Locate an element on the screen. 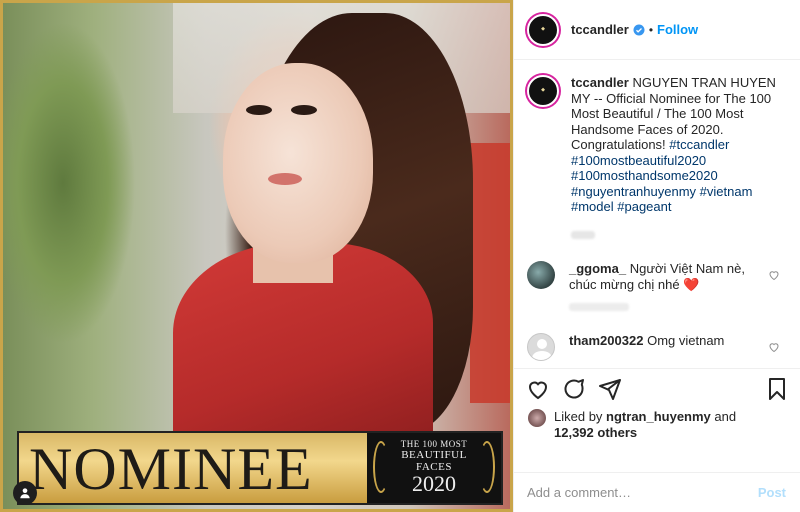 The width and height of the screenshot is (800, 512). comment-item: tham200322 Omg vietnam is located at coordinates (657, 346).